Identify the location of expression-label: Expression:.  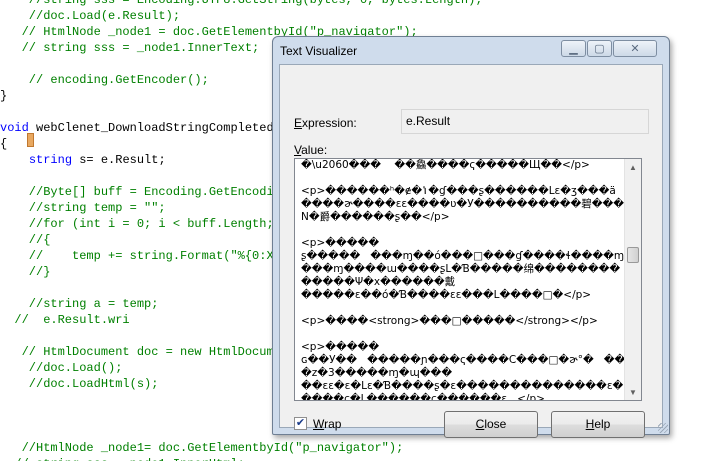
(325, 123).